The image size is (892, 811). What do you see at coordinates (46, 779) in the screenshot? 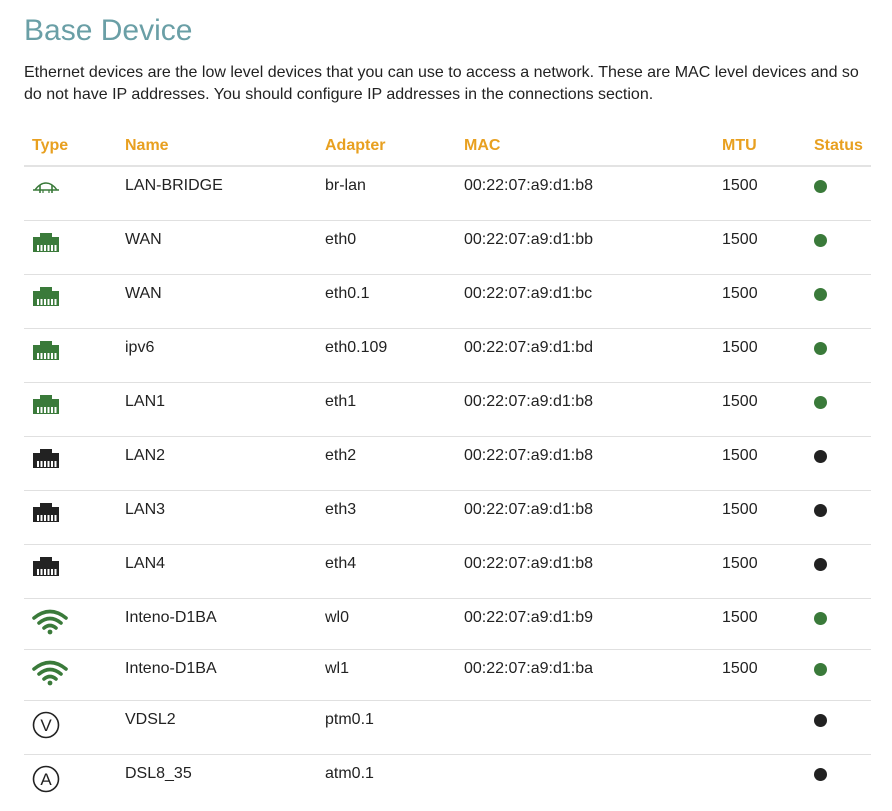
I see `svg-text: A` at bounding box center [46, 779].